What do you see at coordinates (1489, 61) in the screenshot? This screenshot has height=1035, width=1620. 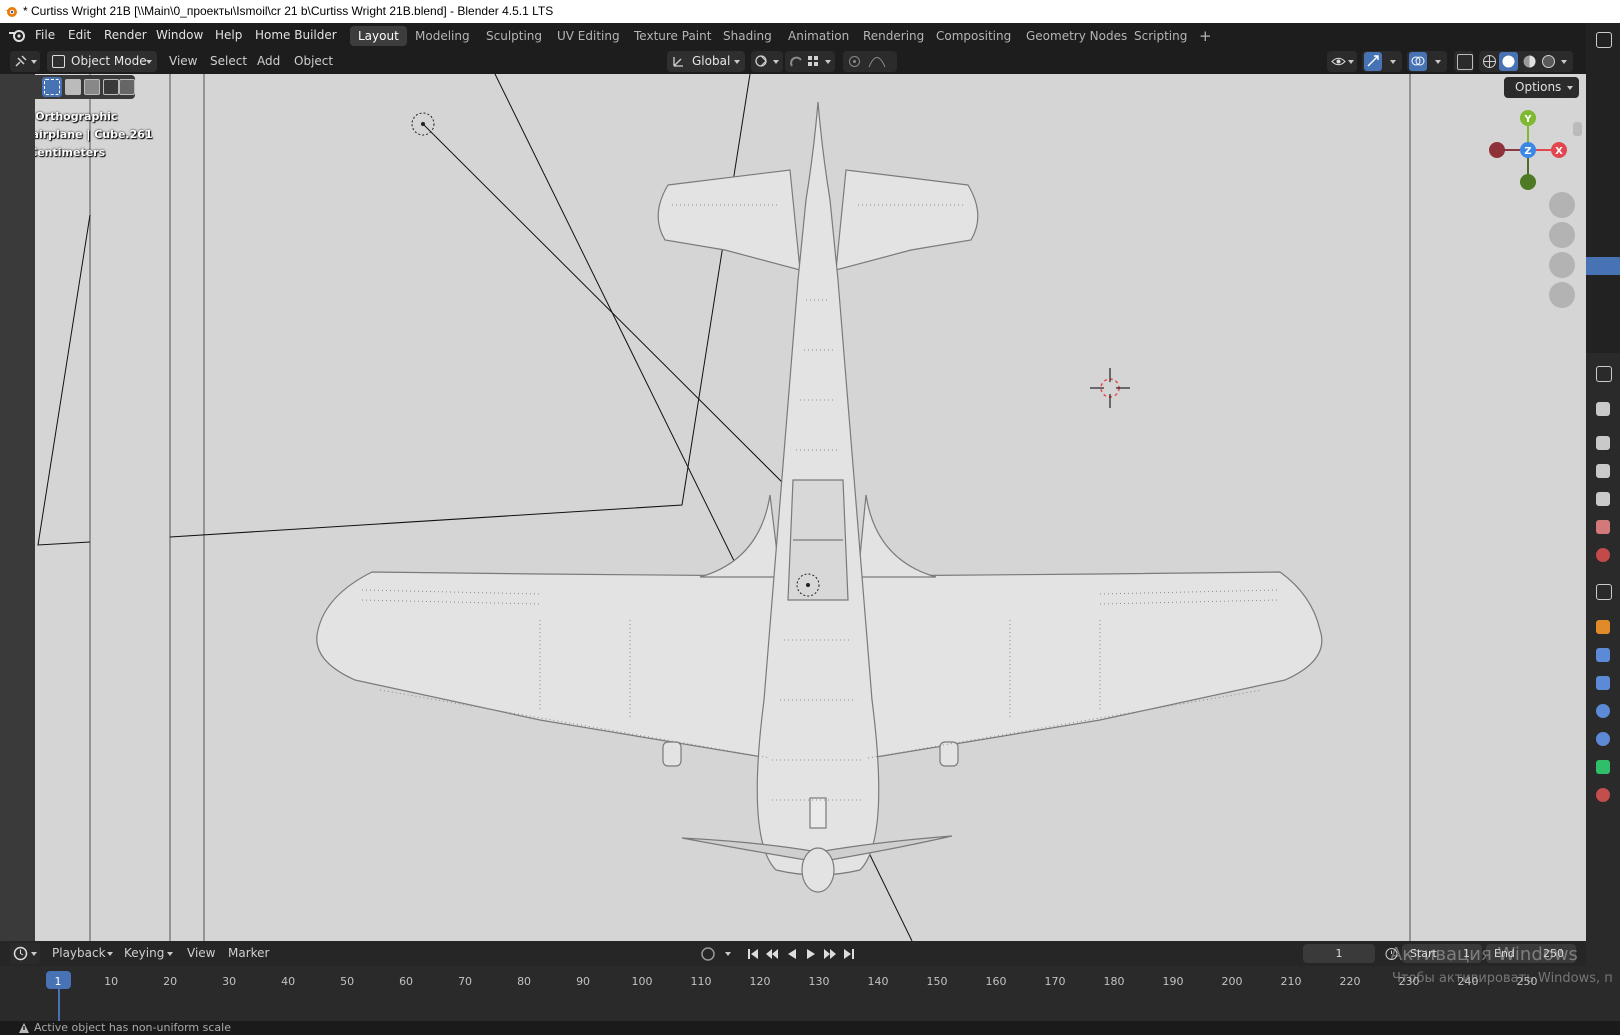 I see `wireframe-shading-icon` at bounding box center [1489, 61].